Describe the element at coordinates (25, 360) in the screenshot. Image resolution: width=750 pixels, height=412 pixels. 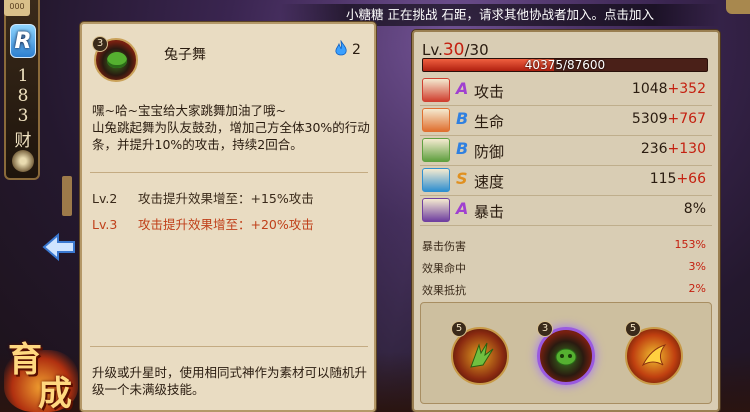
I see `develop-label-1: 育` at that location.